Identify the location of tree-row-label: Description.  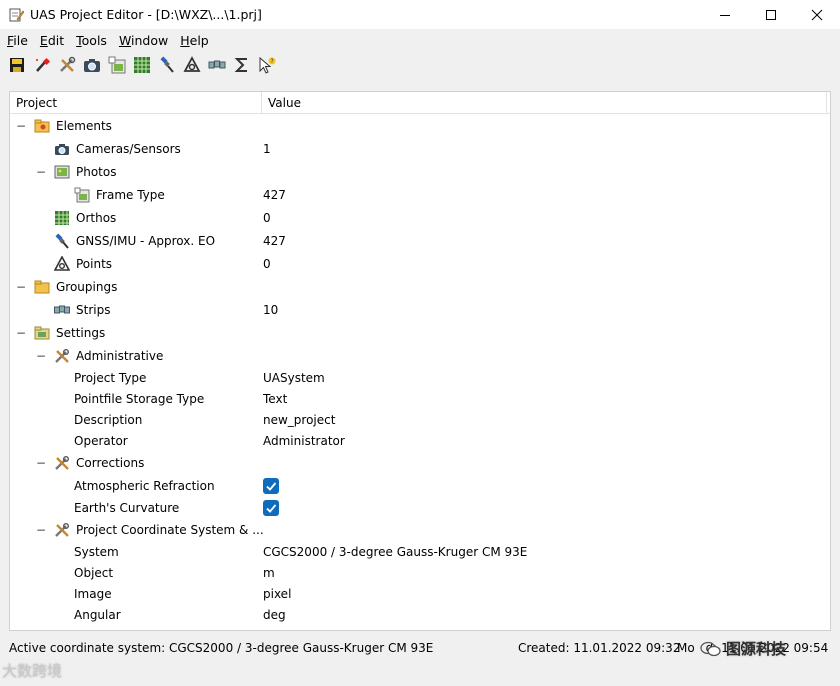
(108, 420).